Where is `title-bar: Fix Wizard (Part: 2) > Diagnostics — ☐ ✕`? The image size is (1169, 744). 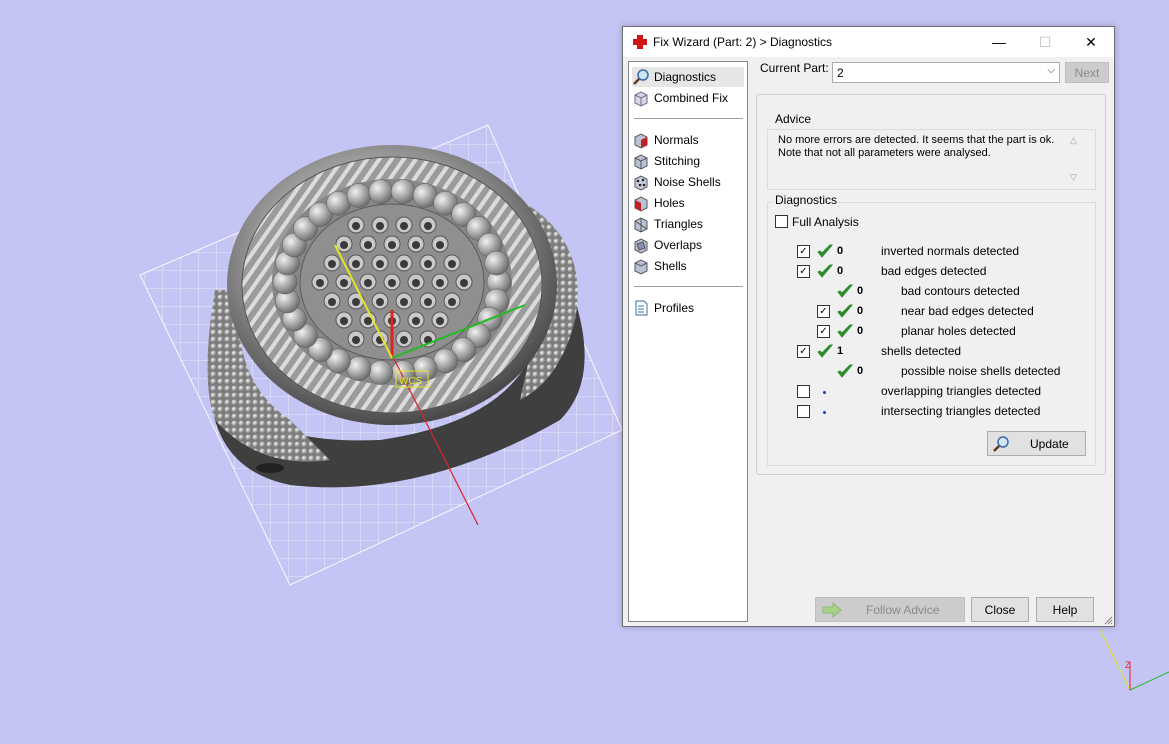 title-bar: Fix Wizard (Part: 2) > Diagnostics — ☐ ✕ is located at coordinates (868, 42).